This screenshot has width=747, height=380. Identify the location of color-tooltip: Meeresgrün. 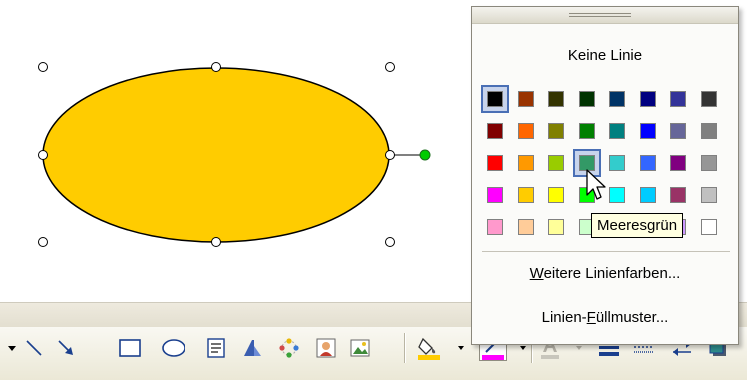
(637, 225).